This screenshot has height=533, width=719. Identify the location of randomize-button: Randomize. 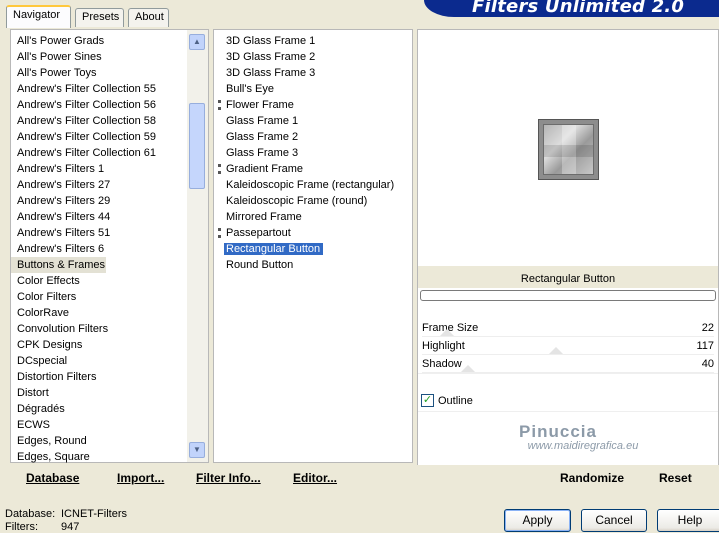
(592, 478).